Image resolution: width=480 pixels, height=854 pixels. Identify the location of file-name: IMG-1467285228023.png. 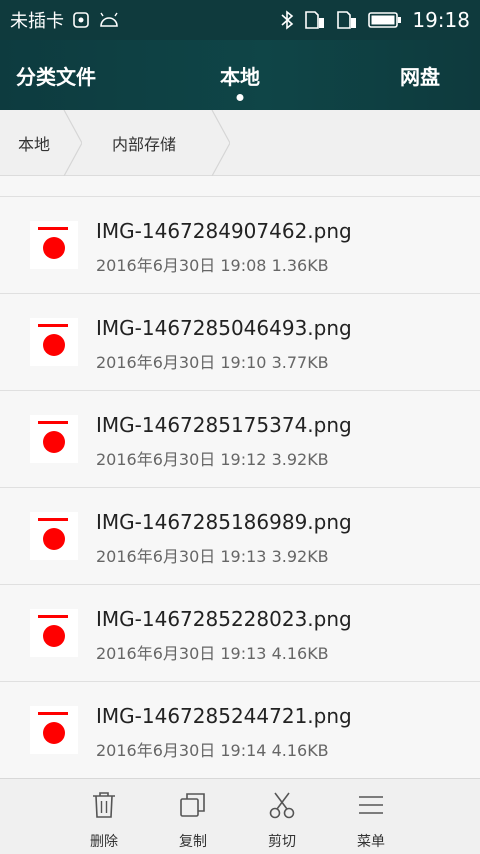
(224, 619).